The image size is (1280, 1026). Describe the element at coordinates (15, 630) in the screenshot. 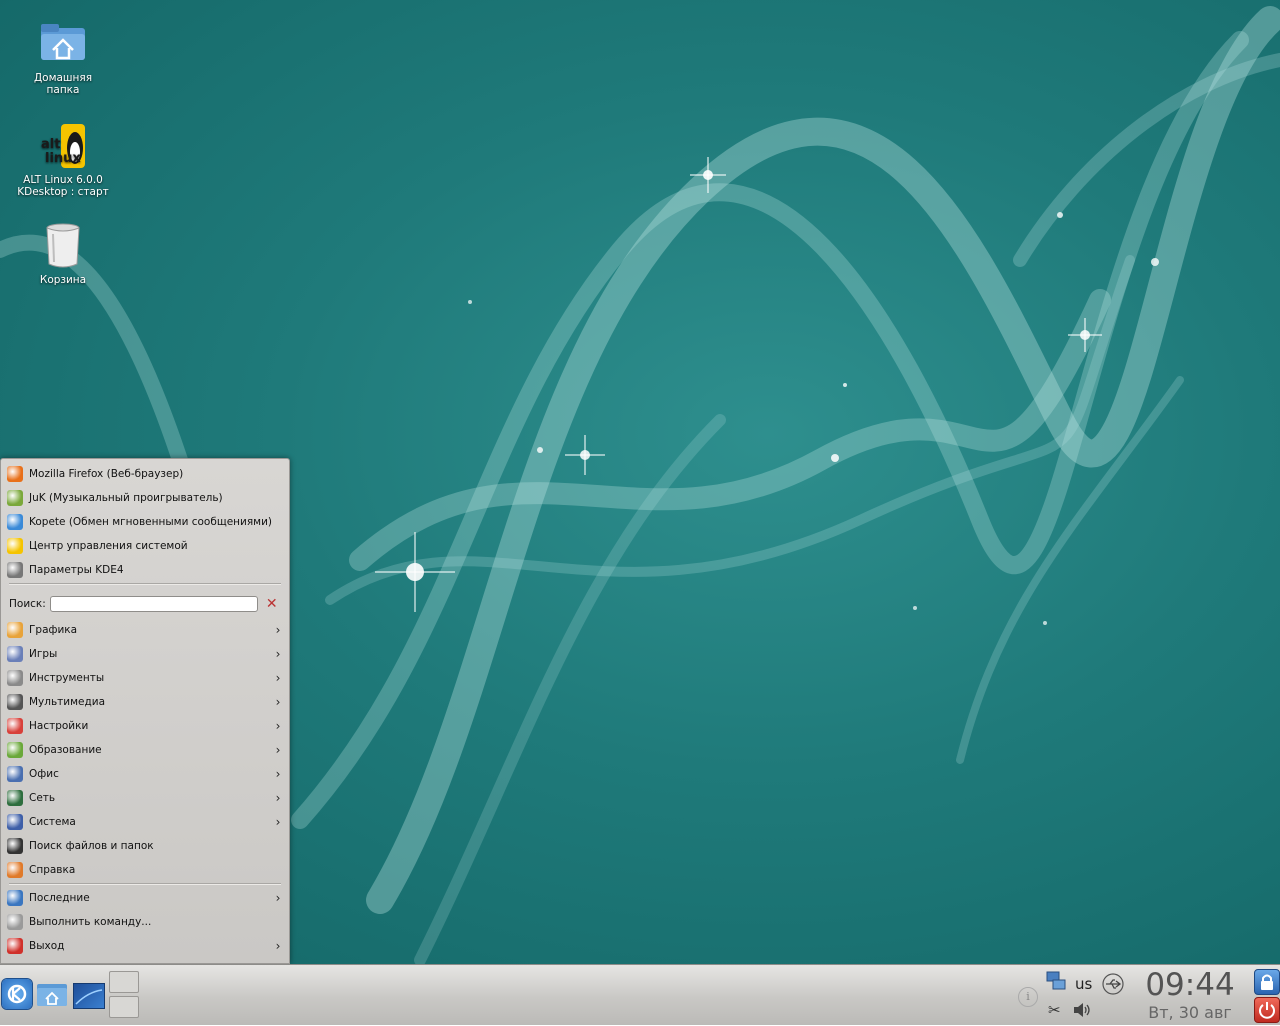

I see `graphics-icon` at that location.